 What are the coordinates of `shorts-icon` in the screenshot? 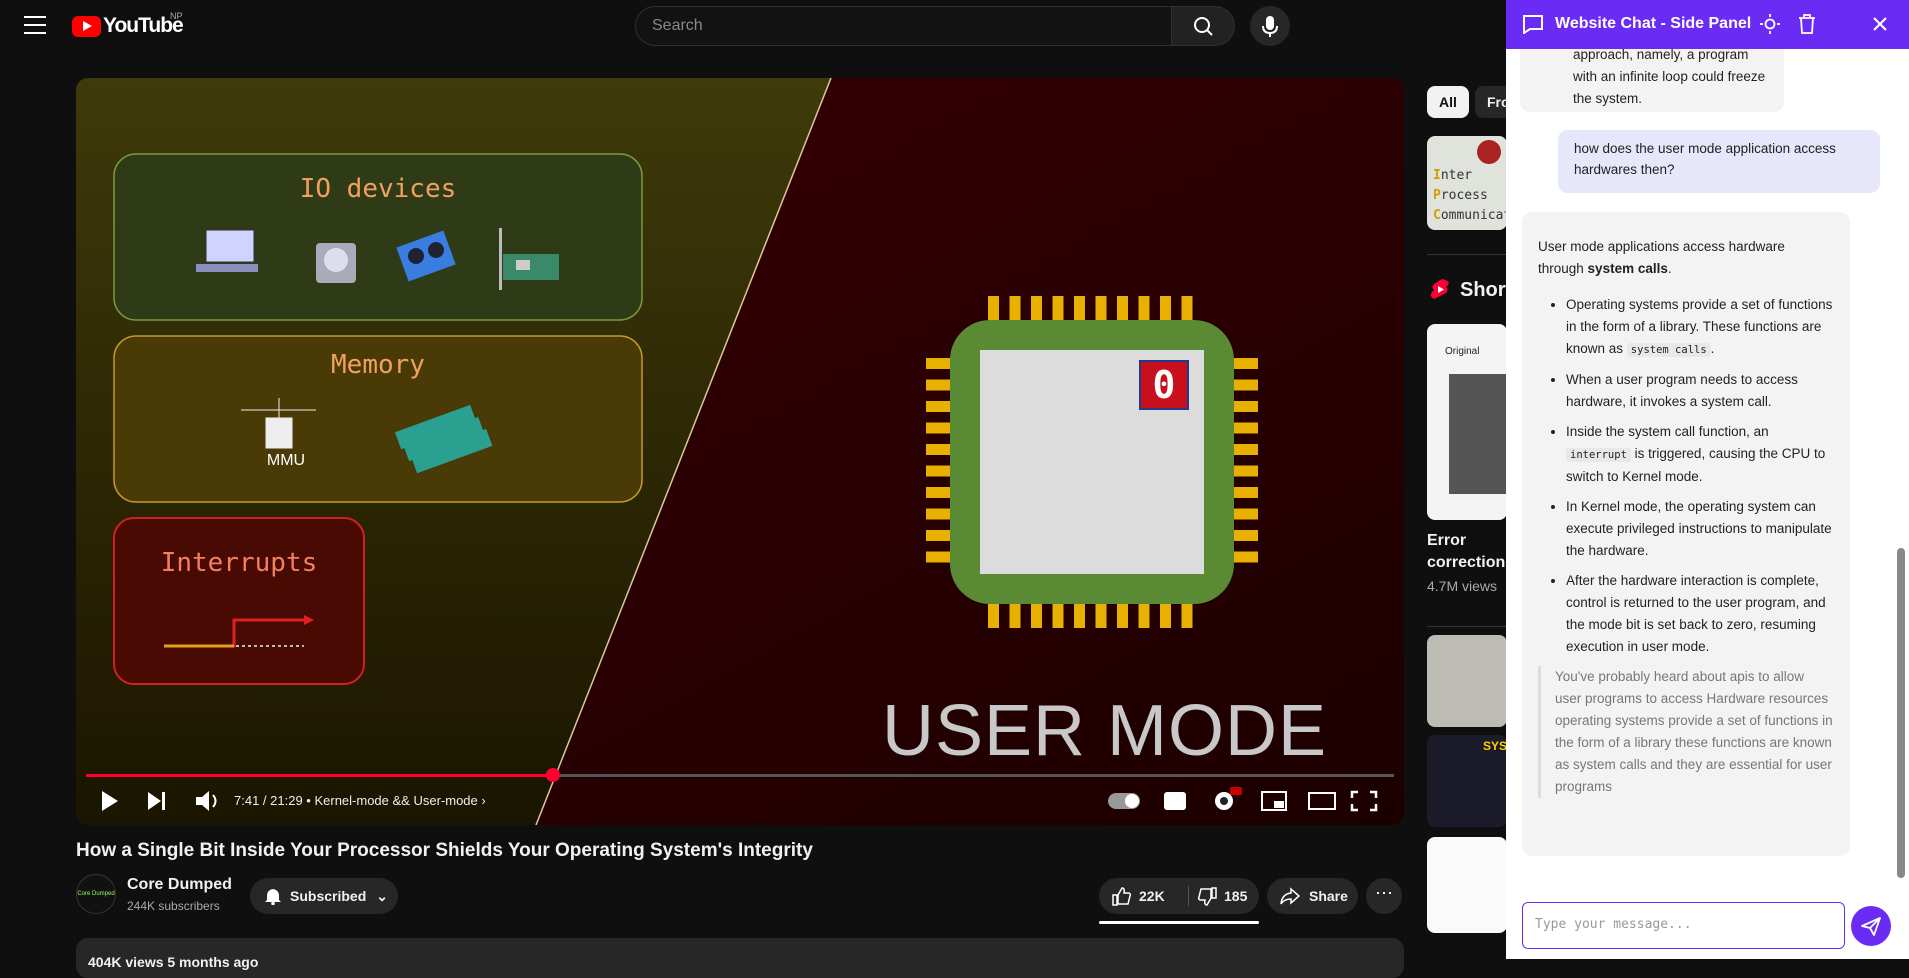 It's located at (1439, 289).